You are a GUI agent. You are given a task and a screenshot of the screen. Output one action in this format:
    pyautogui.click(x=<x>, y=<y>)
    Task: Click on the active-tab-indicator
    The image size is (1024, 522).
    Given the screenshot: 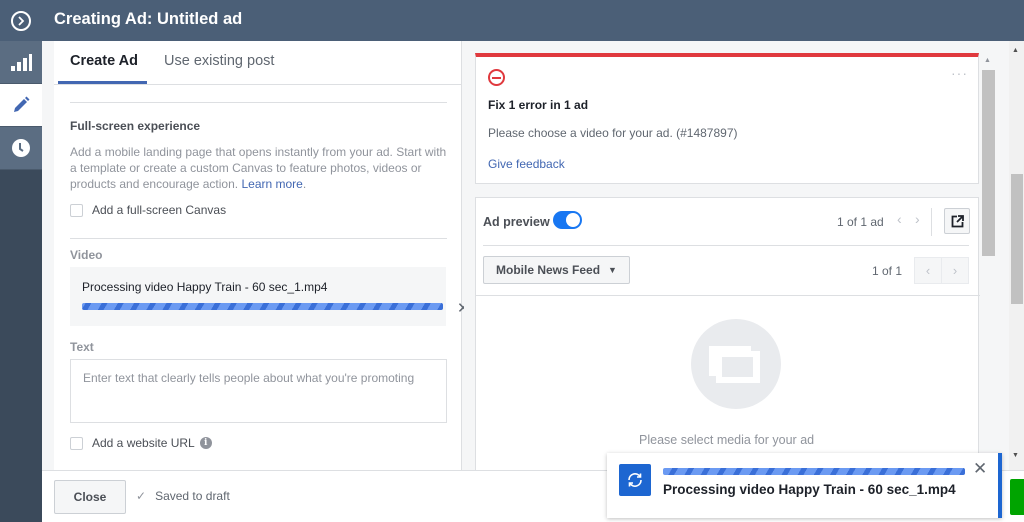 What is the action you would take?
    pyautogui.click(x=102, y=82)
    